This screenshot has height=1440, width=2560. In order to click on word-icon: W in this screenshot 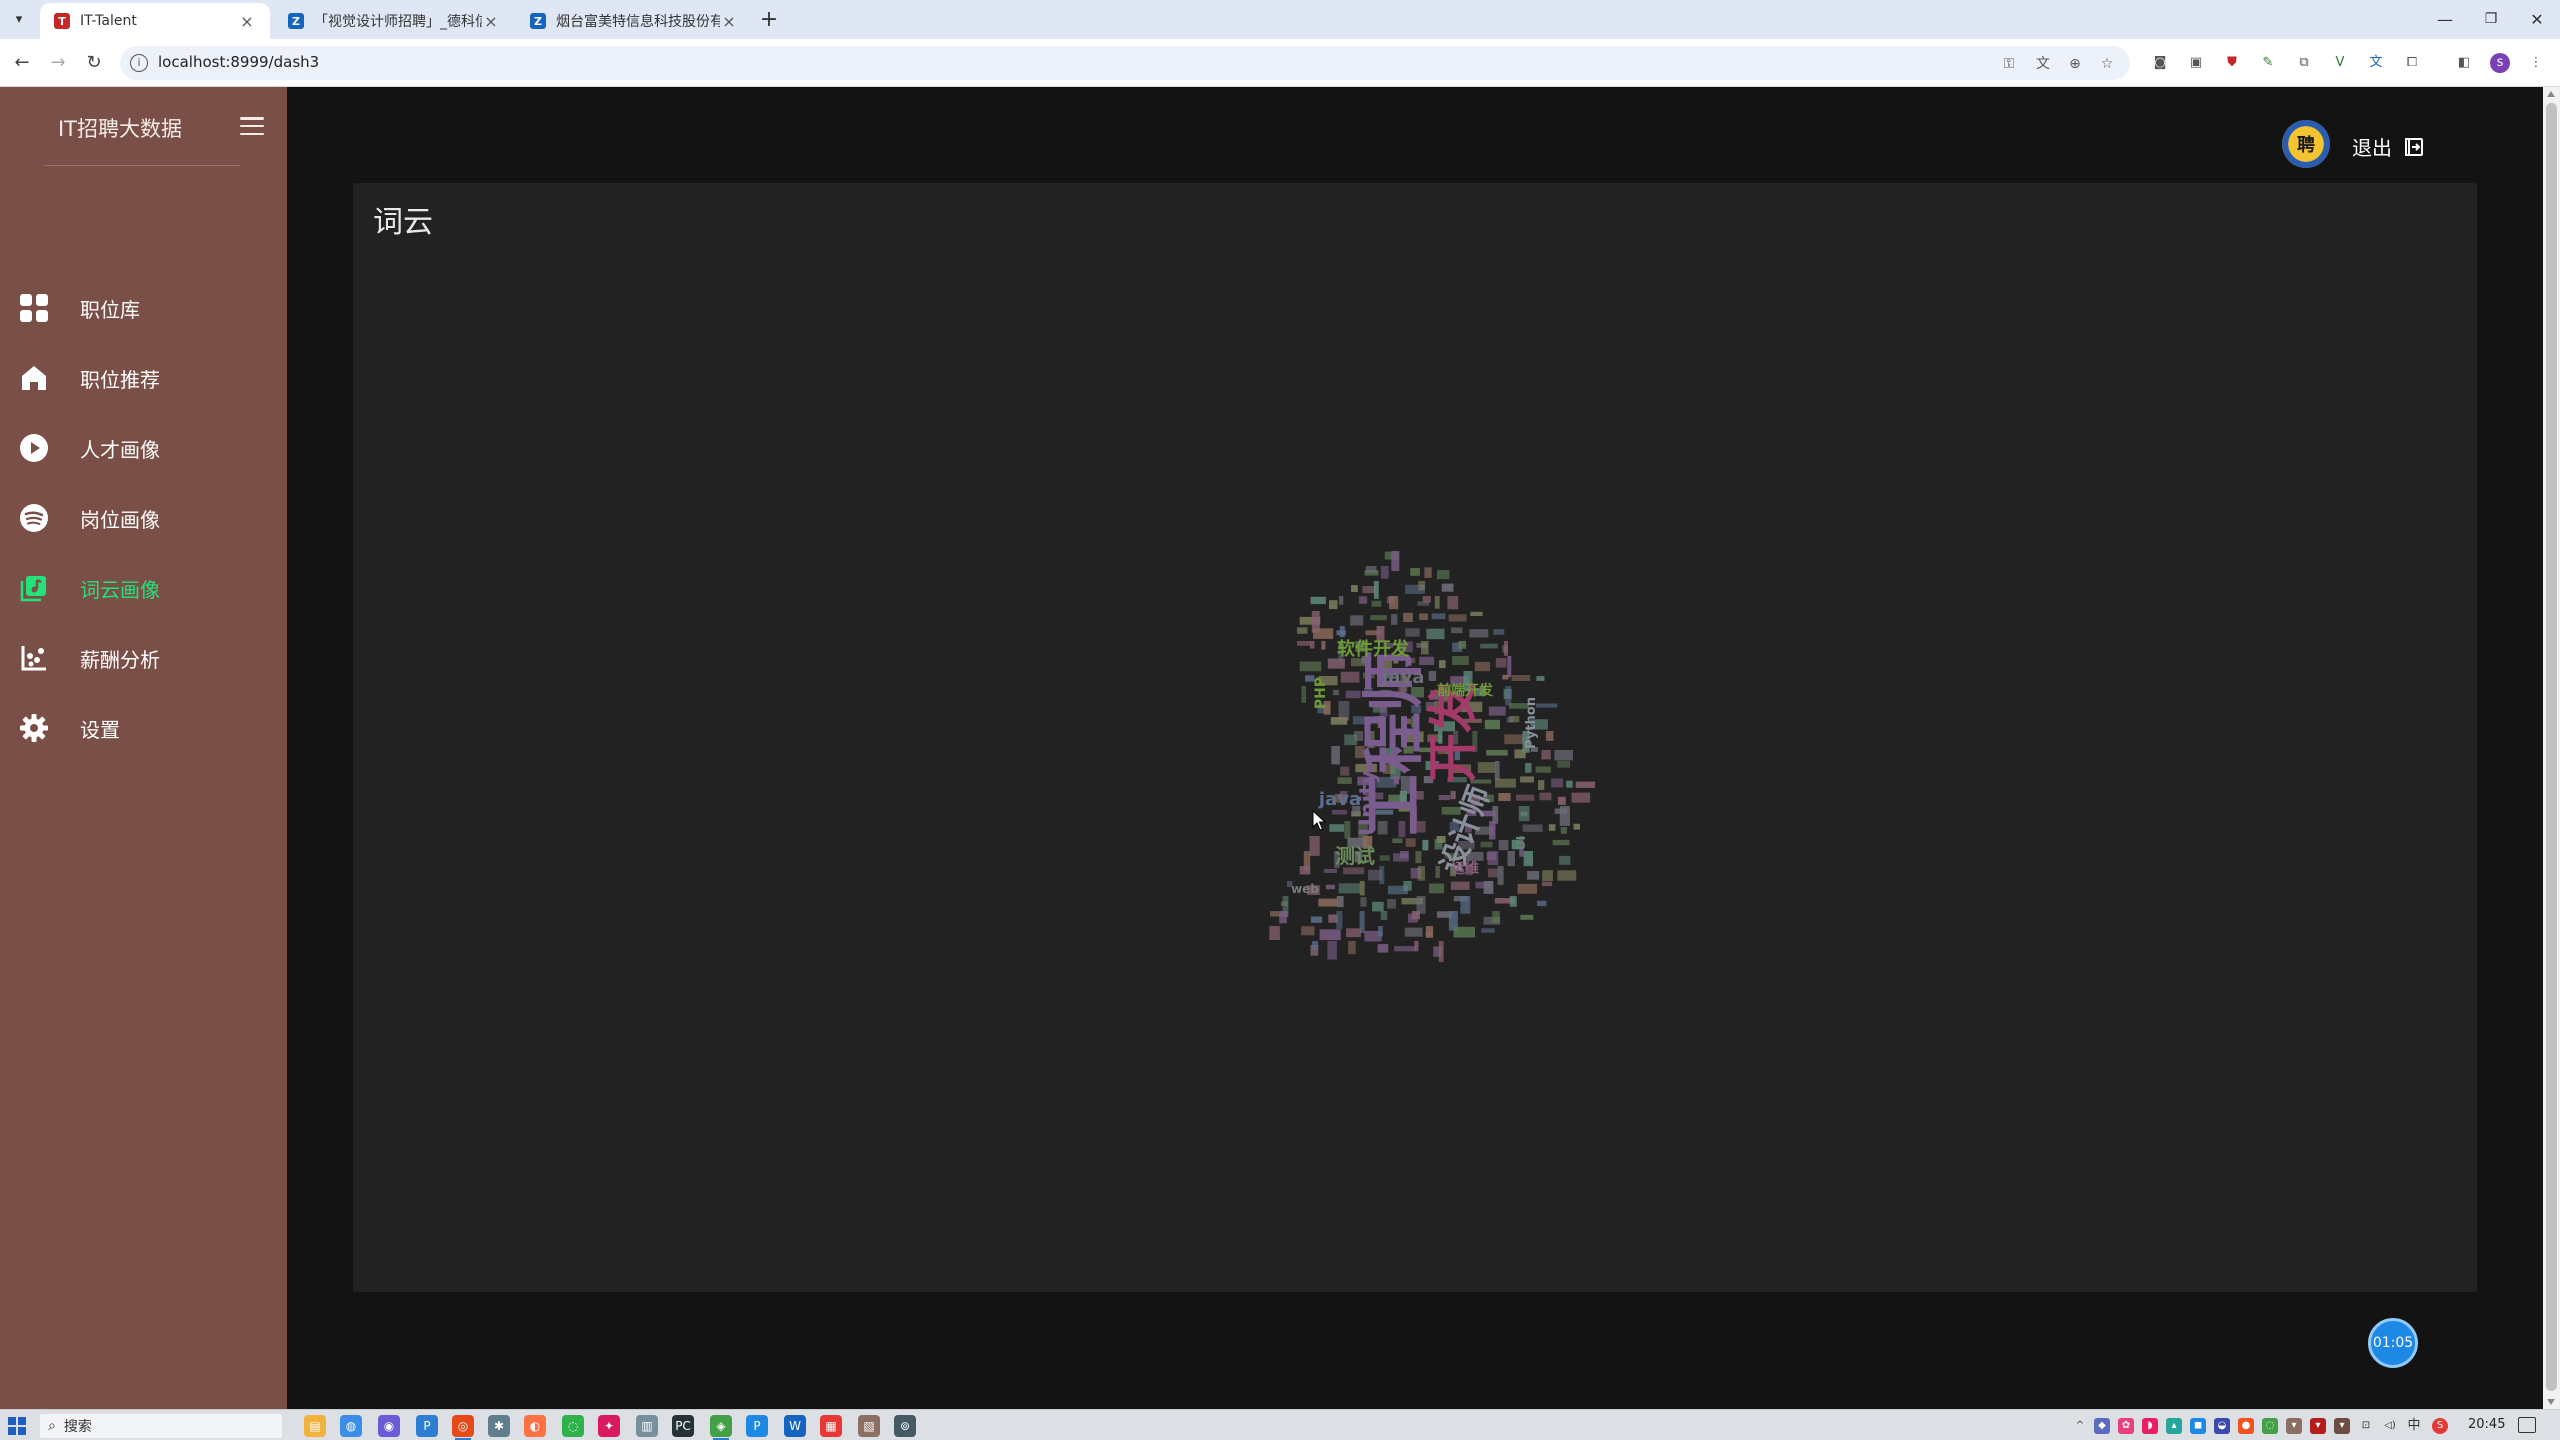, I will do `click(795, 1426)`.